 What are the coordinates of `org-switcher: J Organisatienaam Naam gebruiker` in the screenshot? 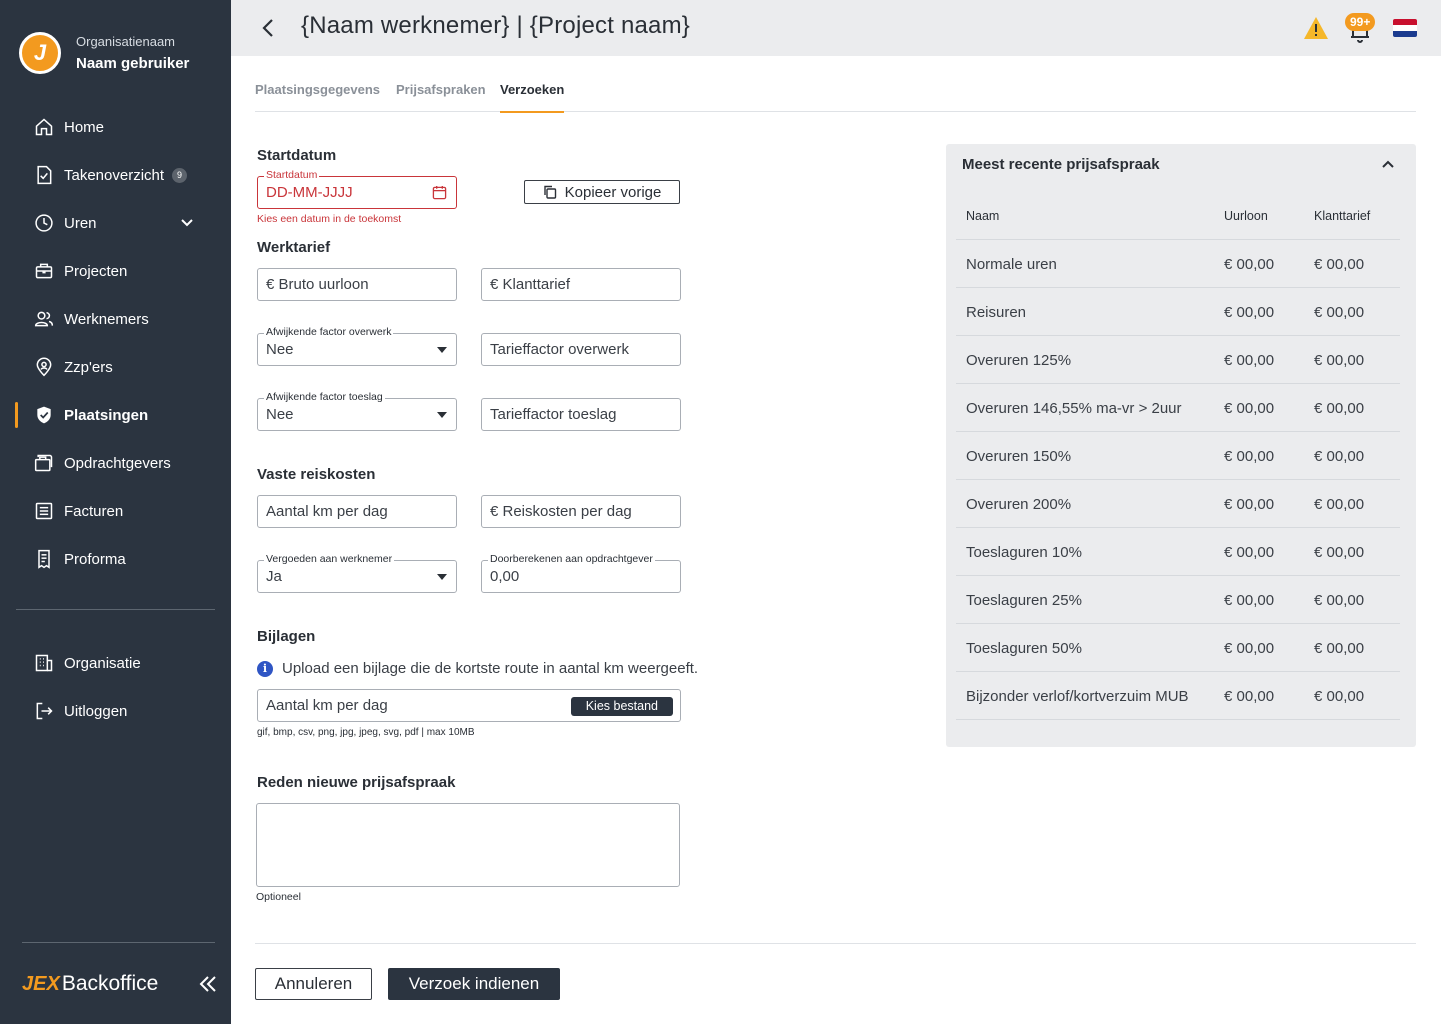 It's located at (104, 53).